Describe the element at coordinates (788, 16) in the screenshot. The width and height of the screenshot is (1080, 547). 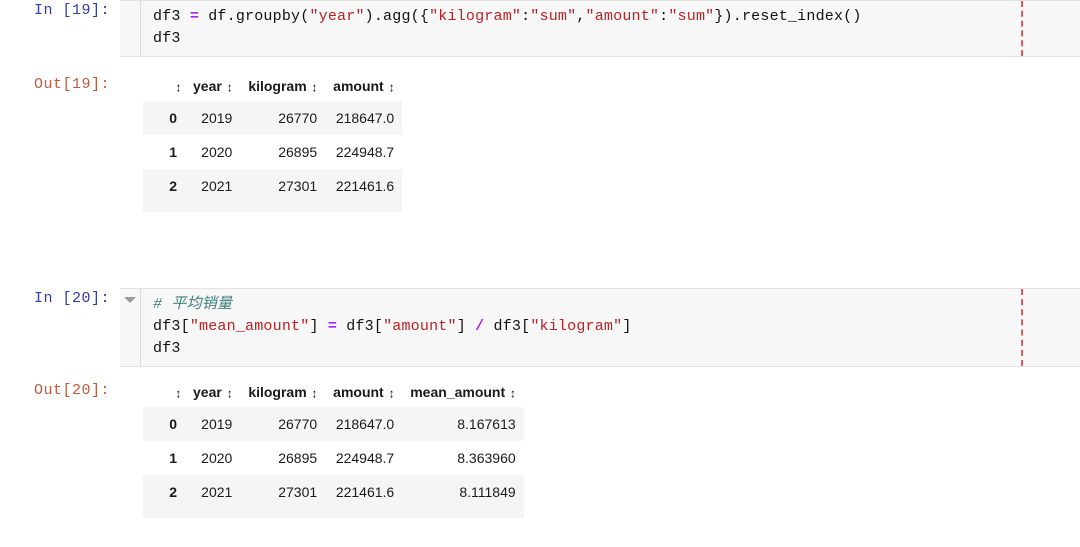
I see `code-token-plain: }).reset_index()` at that location.